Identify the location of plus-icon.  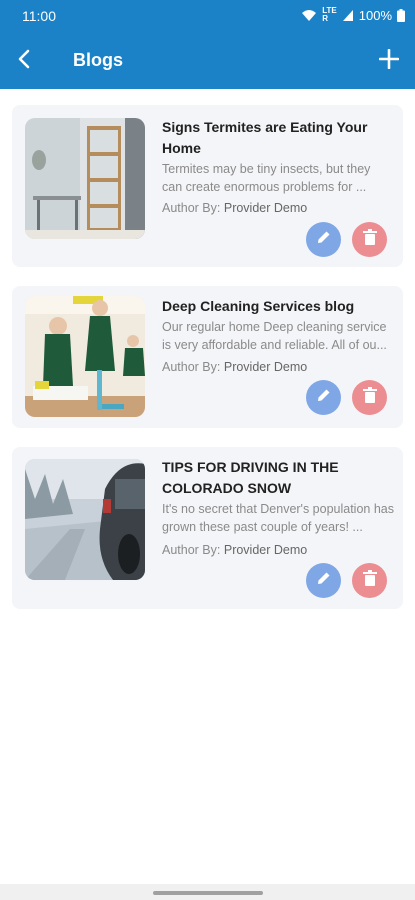
(389, 61).